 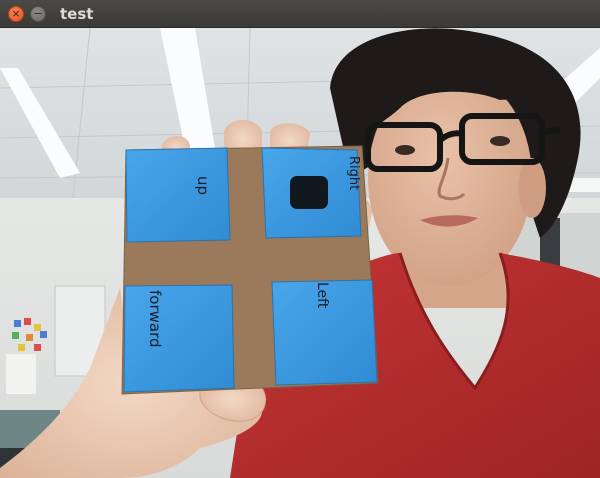 I want to click on quadrant-label-left: Left, so click(x=322, y=295).